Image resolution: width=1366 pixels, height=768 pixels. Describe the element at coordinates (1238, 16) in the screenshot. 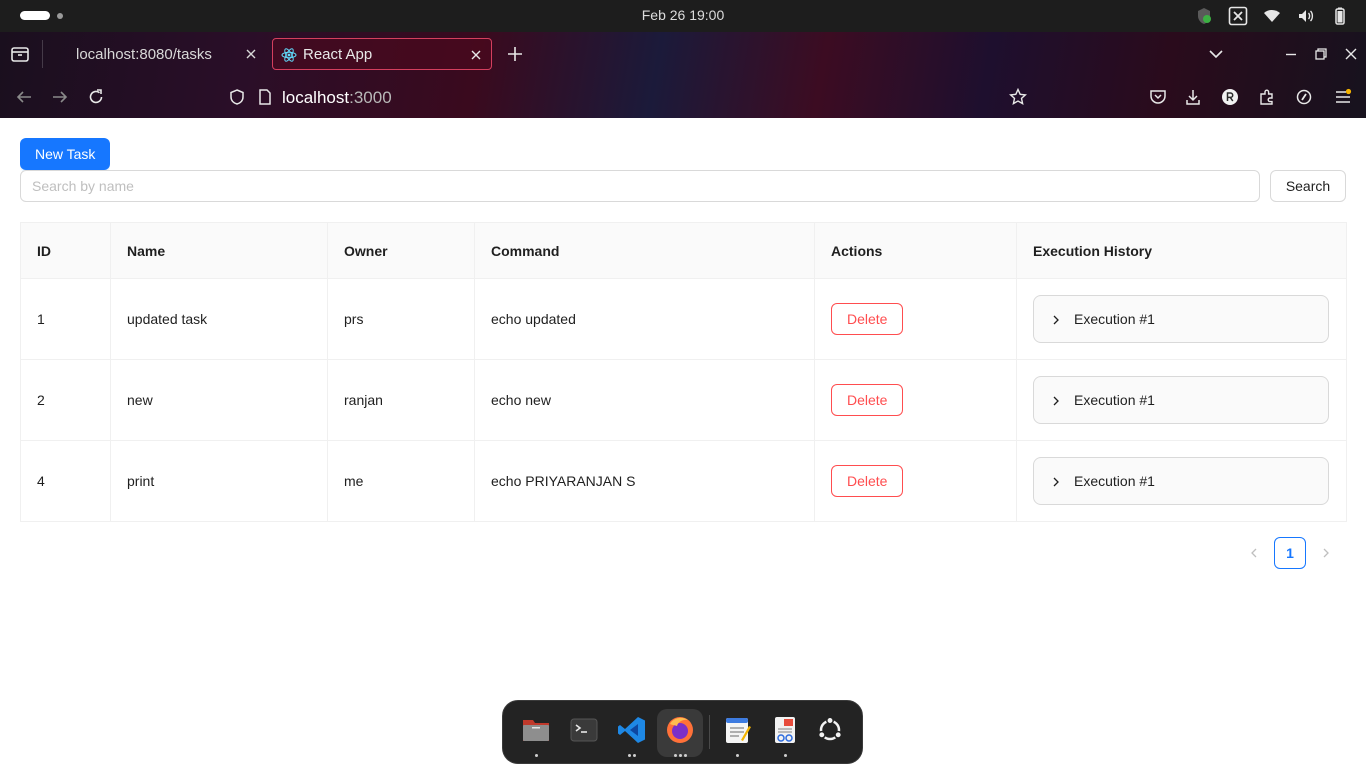

I see `x-app-icon` at that location.